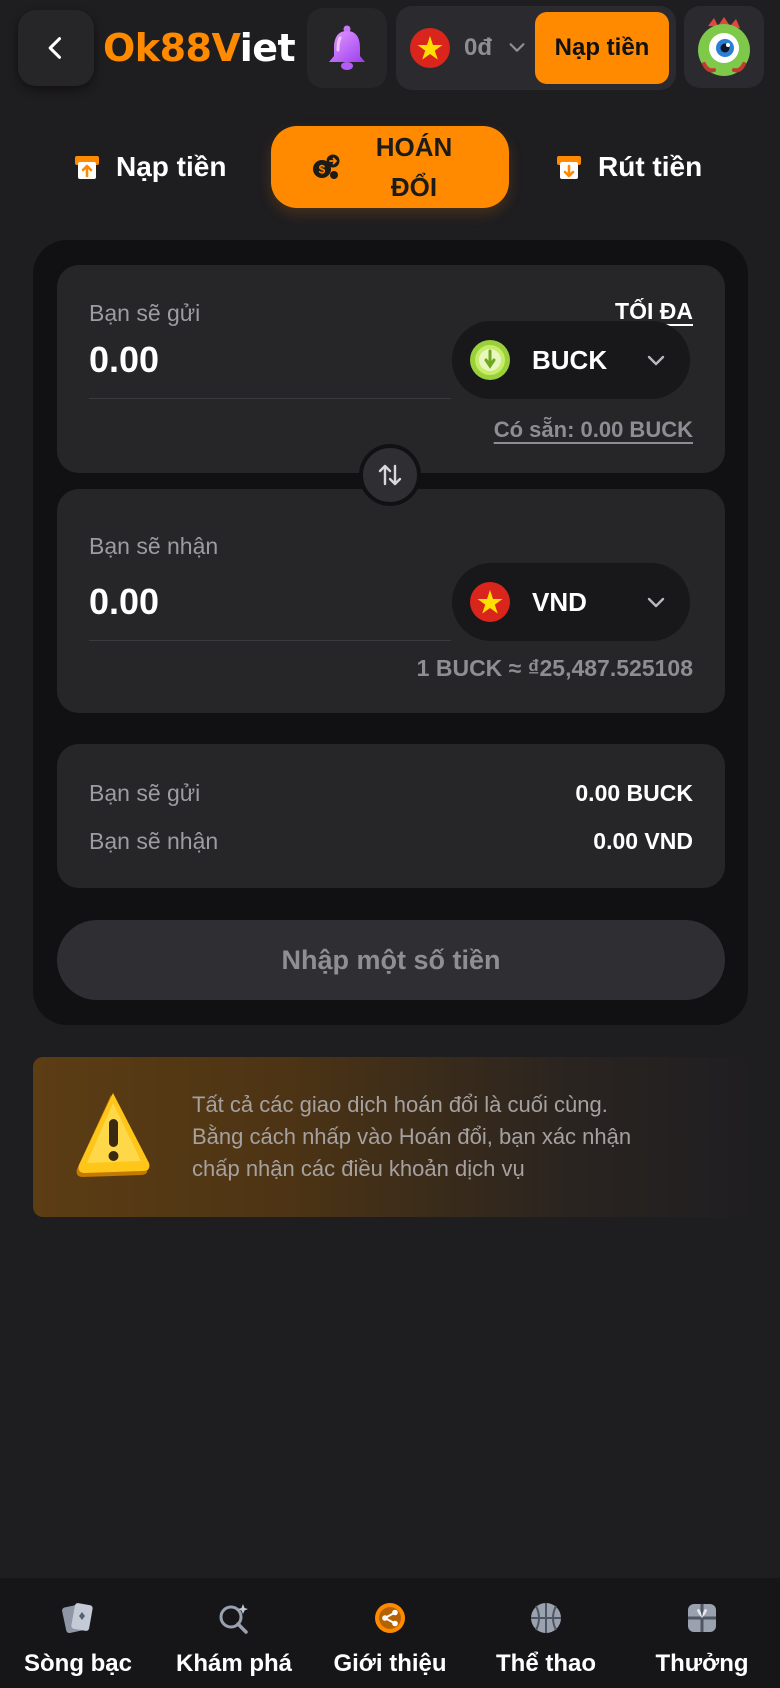 This screenshot has width=780, height=1688. What do you see at coordinates (154, 546) in the screenshot?
I see `receive-label: Bạn sẽ nhận` at bounding box center [154, 546].